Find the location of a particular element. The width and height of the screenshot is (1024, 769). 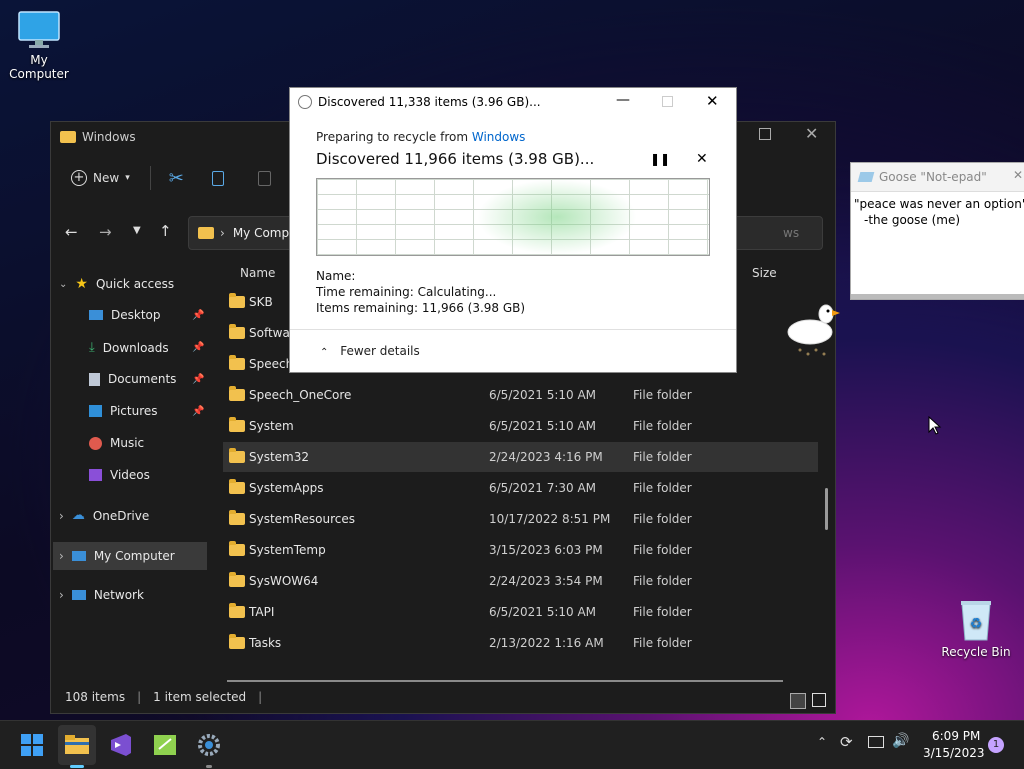

name-label: Name: is located at coordinates (336, 276).